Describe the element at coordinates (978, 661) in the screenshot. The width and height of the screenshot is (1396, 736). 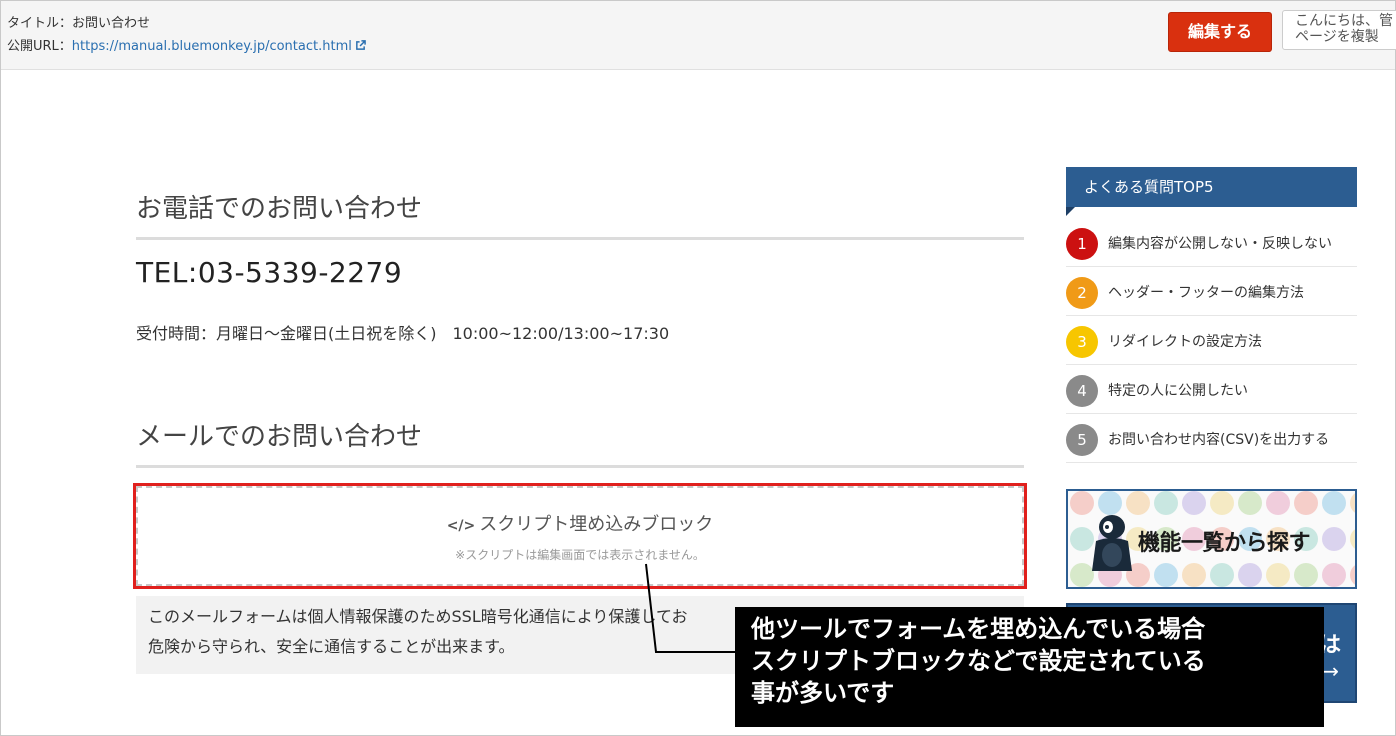
I see `callout-line2: スクリプトブロックなどで設定されている` at that location.